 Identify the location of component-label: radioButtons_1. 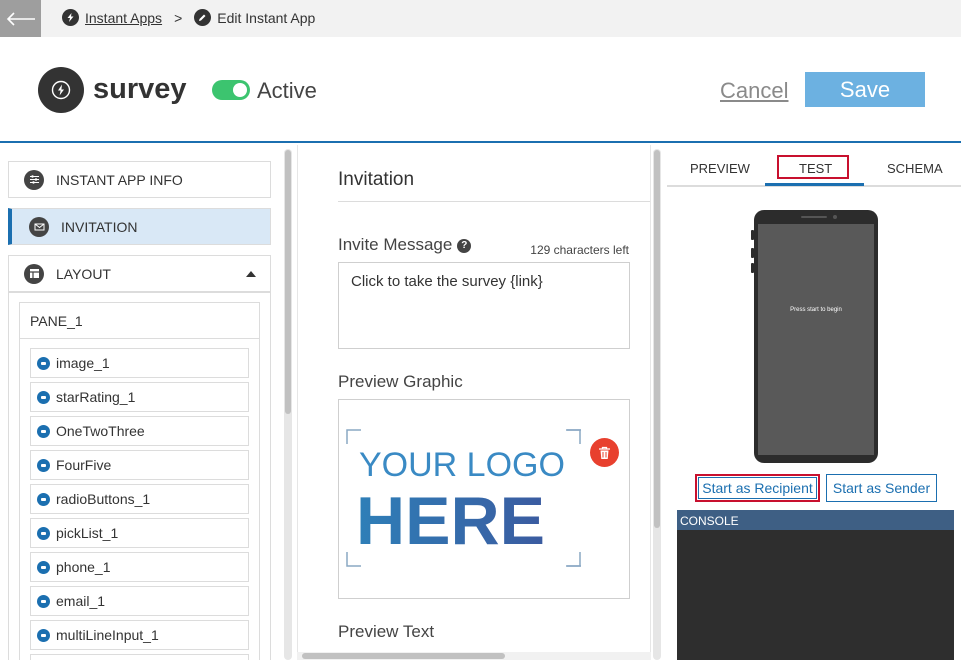
(103, 499).